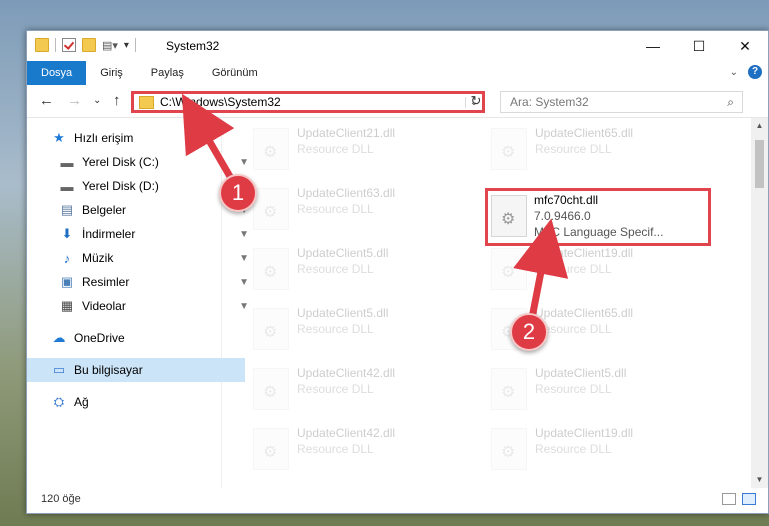 Image resolution: width=769 pixels, height=526 pixels. What do you see at coordinates (360, 209) in the screenshot?
I see `file-tile: UpdateClient63.dll Resource DLL` at bounding box center [360, 209].